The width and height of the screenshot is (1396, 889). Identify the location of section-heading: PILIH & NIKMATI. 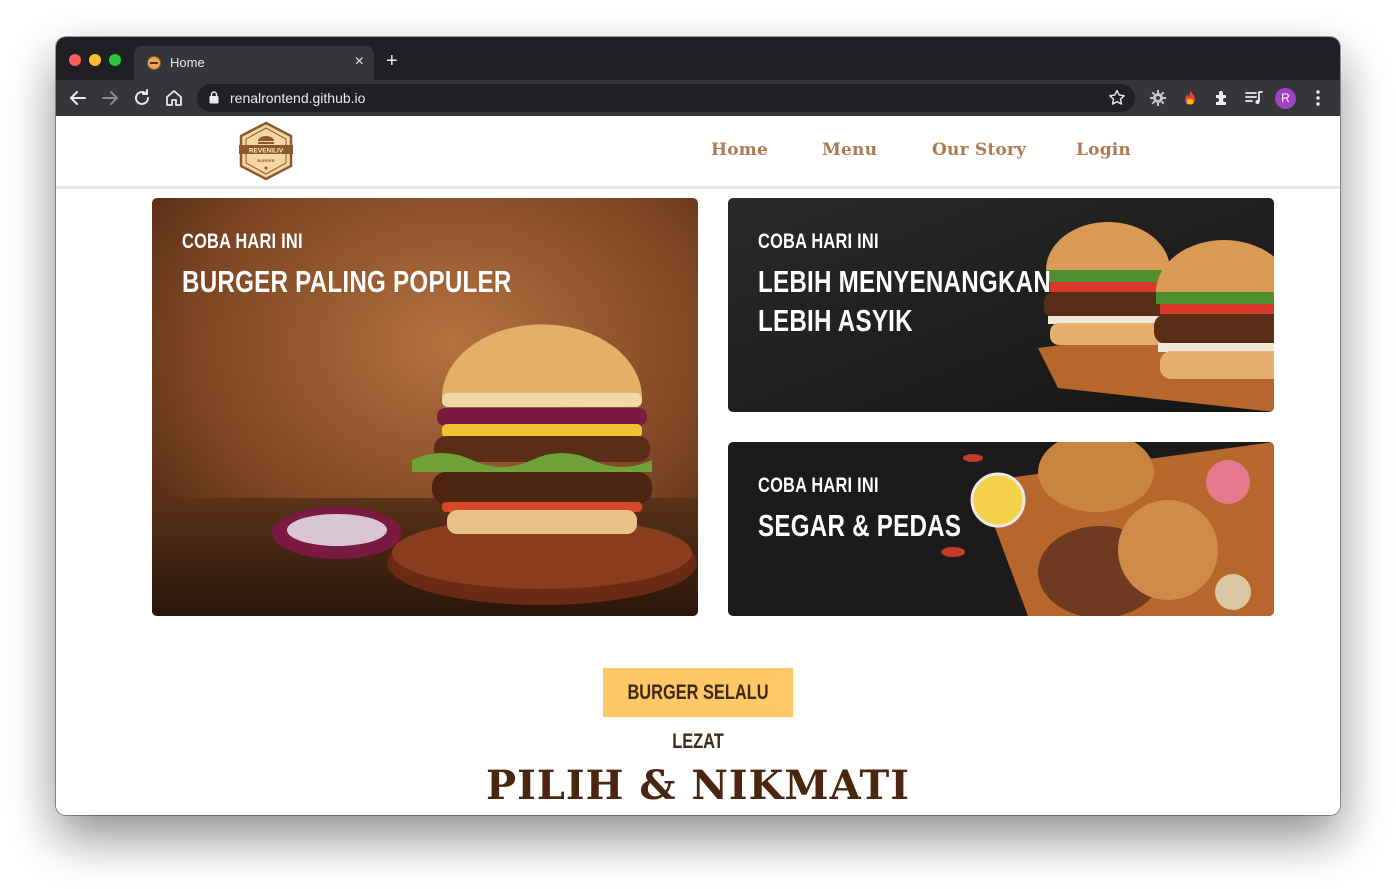
(698, 785).